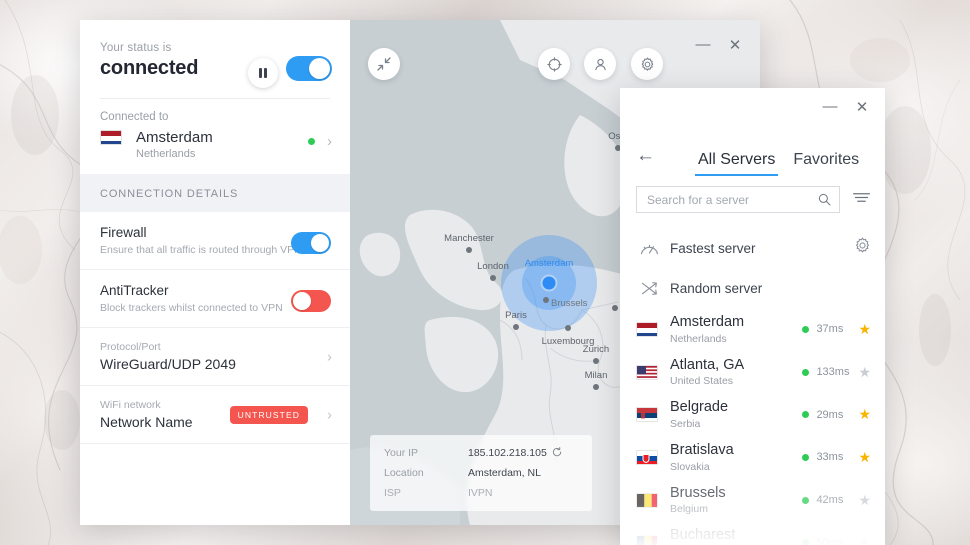 The height and width of the screenshot is (545, 970). I want to click on server-city: Atlanta, GA, so click(707, 364).